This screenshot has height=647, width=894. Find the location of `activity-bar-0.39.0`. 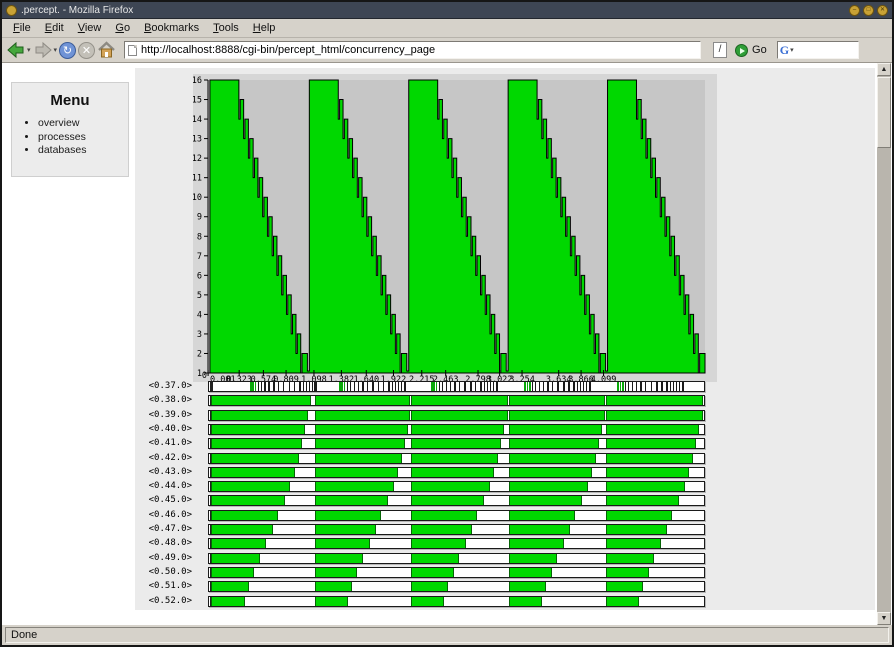

activity-bar-0.39.0 is located at coordinates (456, 415).